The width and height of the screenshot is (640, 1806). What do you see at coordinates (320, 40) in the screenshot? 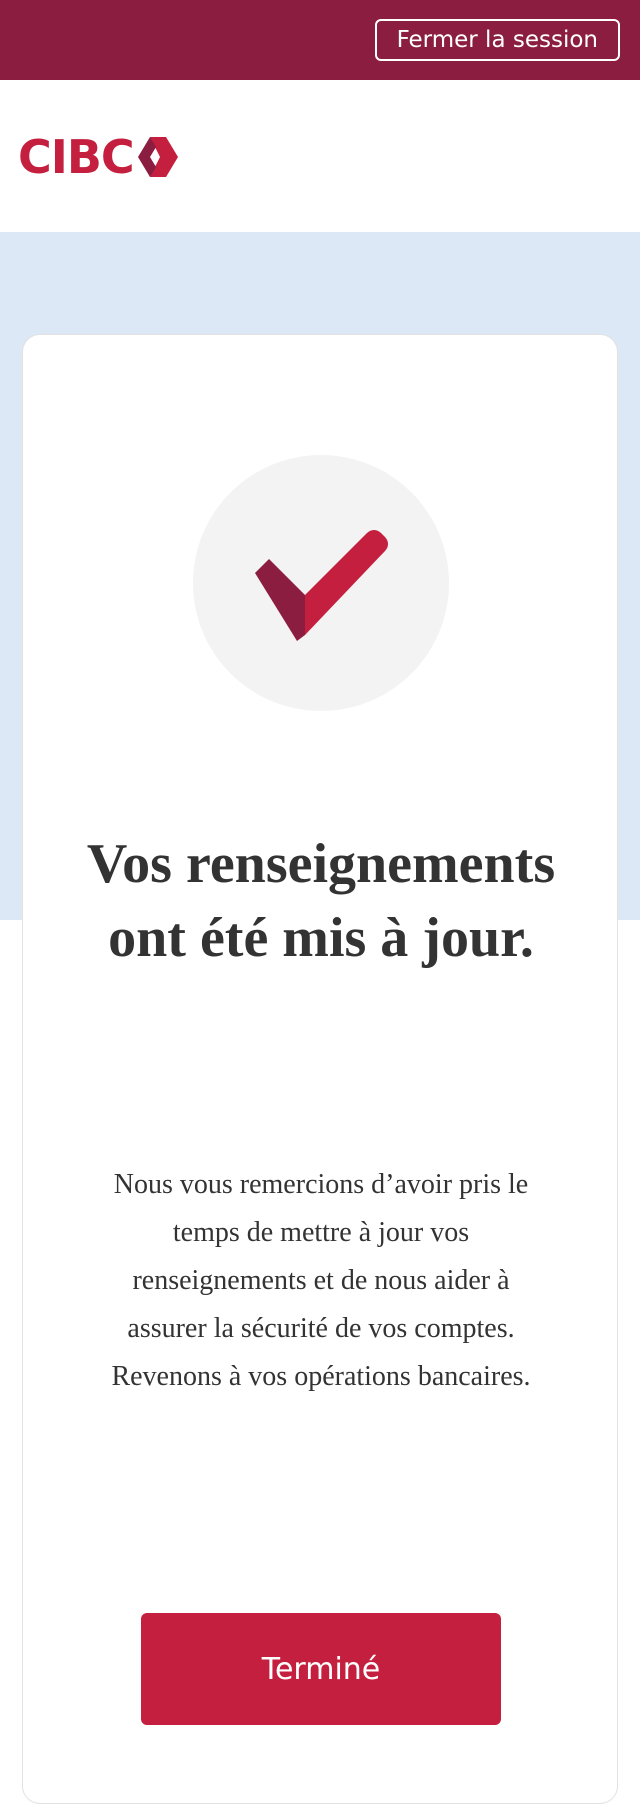
I see `top-bar: Fermer la session` at bounding box center [320, 40].